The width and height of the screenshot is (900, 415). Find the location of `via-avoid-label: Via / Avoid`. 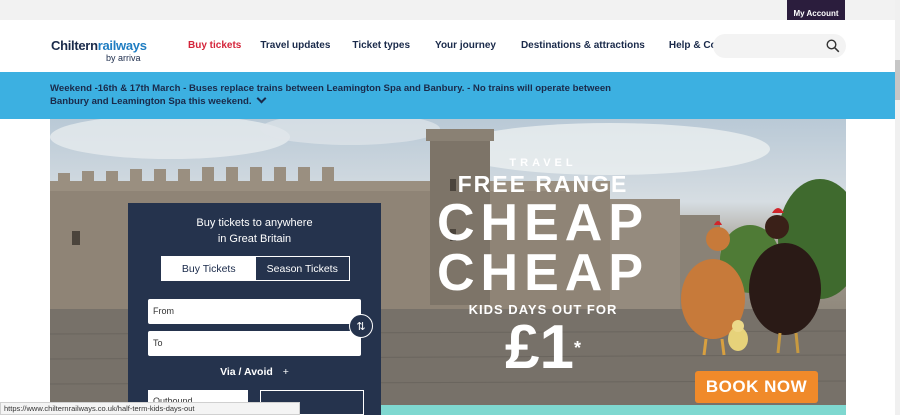

via-avoid-label: Via / Avoid is located at coordinates (246, 372).